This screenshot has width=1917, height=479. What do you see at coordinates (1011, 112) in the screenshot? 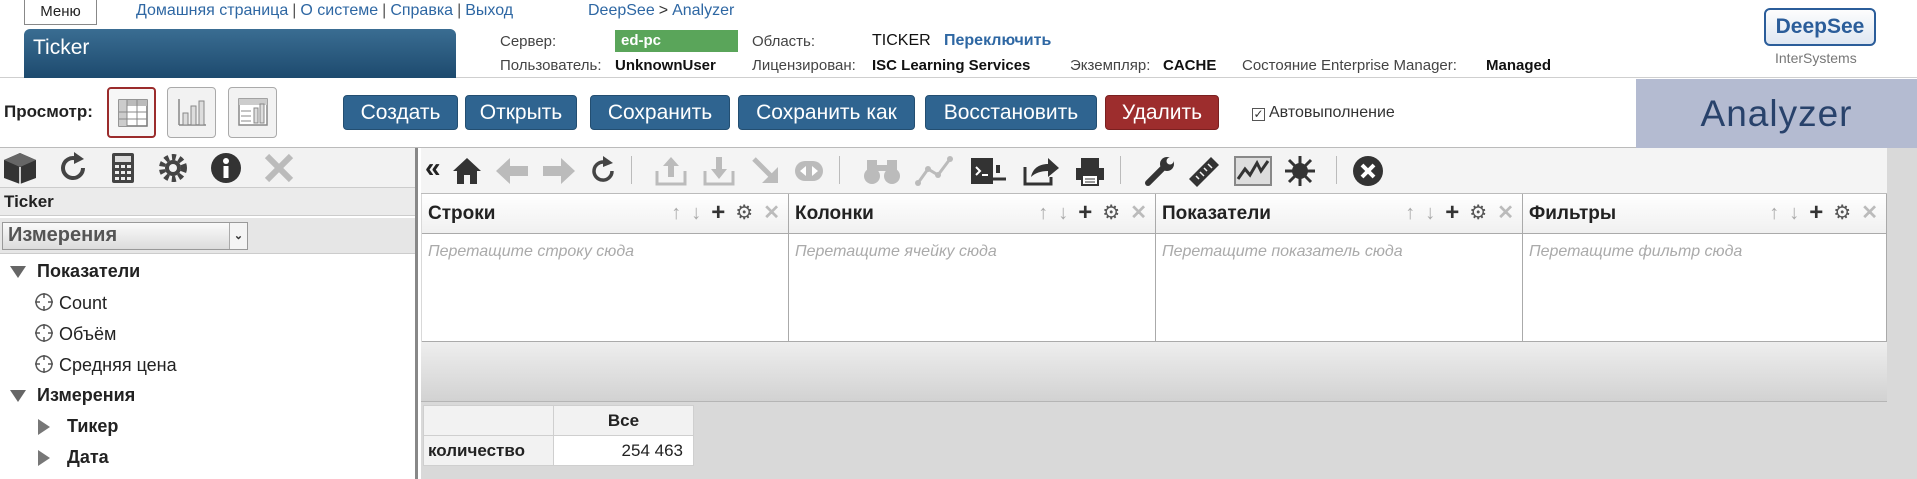
I see `restore-button: Восстановить` at bounding box center [1011, 112].